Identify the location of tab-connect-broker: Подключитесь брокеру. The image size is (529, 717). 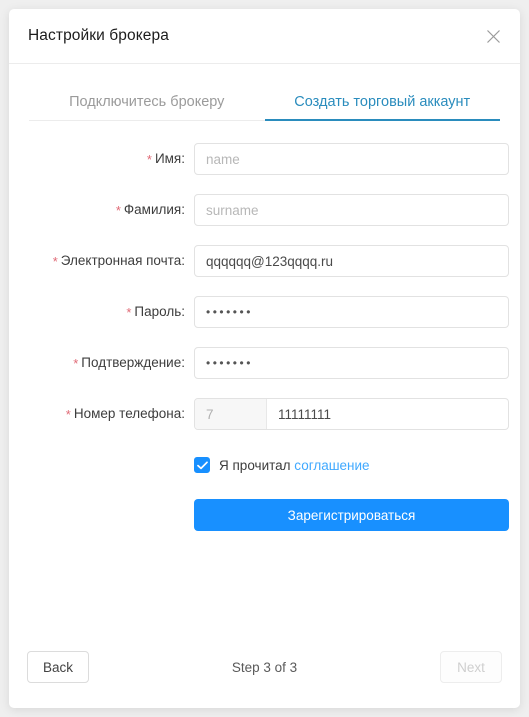
(147, 104).